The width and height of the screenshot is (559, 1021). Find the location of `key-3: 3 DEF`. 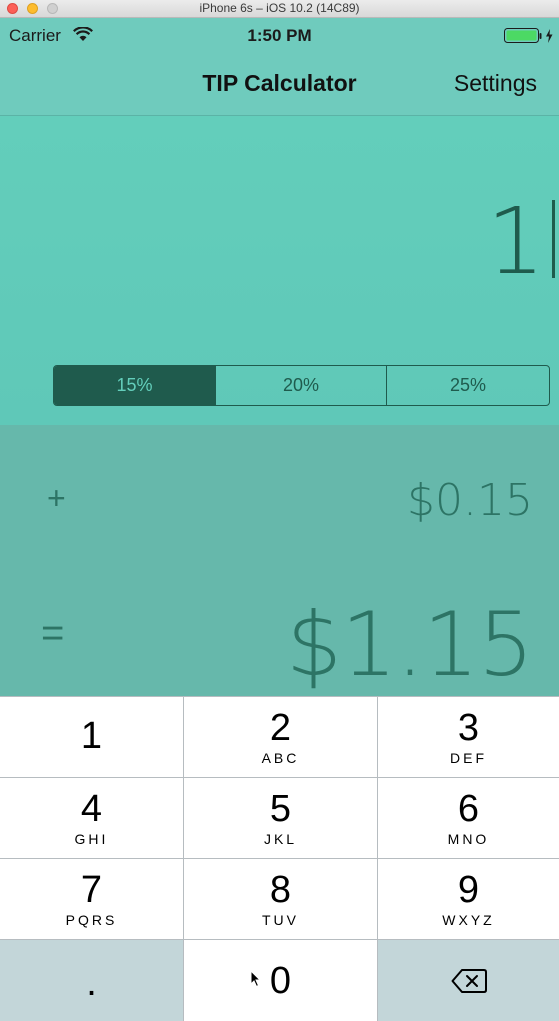

key-3: 3 DEF is located at coordinates (468, 737).